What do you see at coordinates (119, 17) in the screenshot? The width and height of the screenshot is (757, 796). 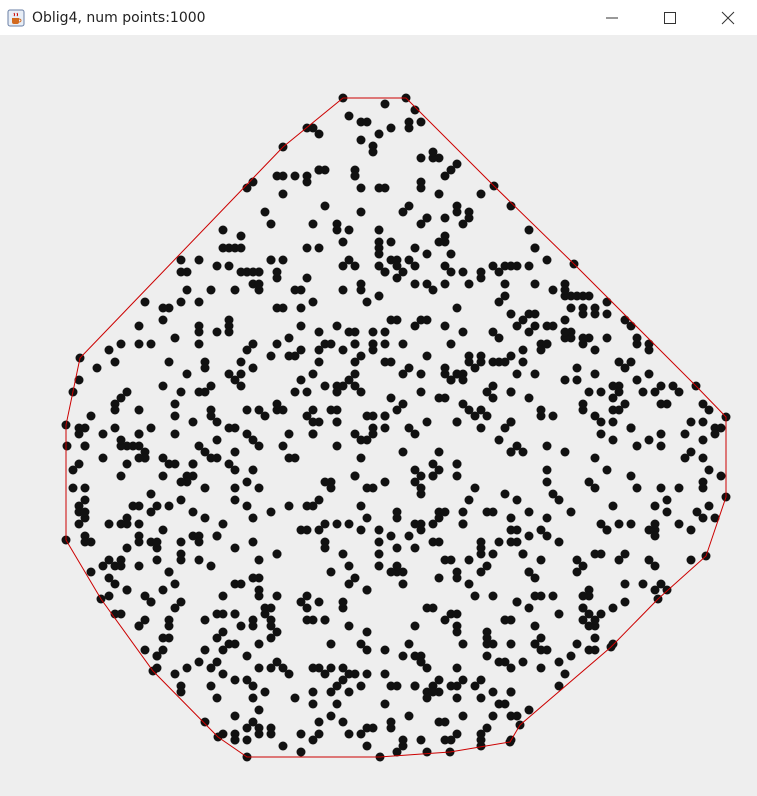 I see `window-title: Oblig4, num points:1000` at bounding box center [119, 17].